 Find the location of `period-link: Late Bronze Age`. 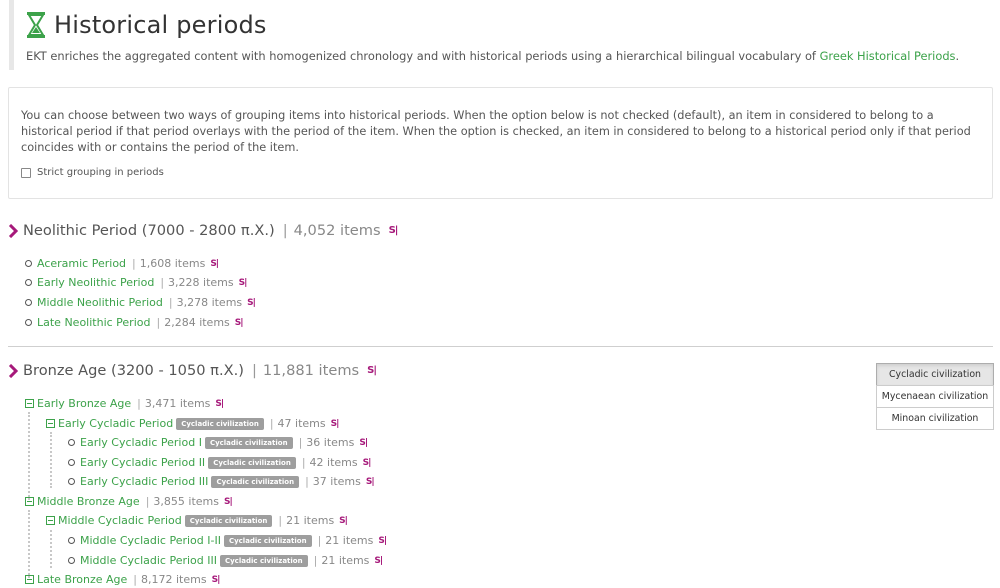

period-link: Late Bronze Age is located at coordinates (82, 579).